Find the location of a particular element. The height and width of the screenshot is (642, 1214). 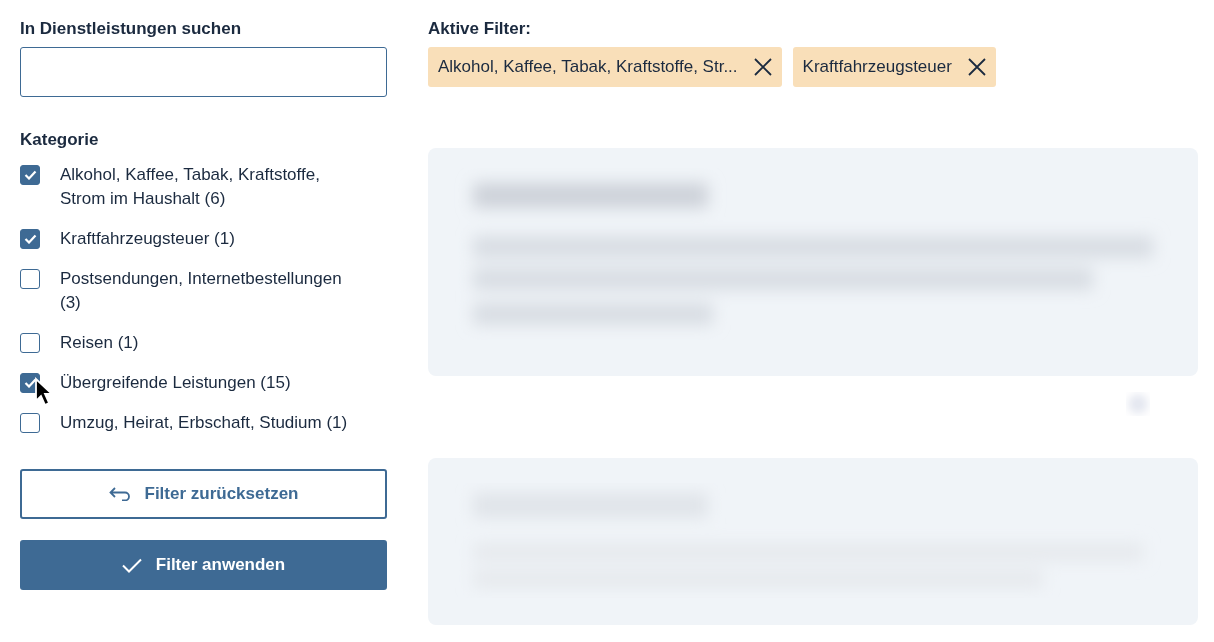

checkbox-label: Postsendungen, Internetbestellungen (3) is located at coordinates (210, 291).